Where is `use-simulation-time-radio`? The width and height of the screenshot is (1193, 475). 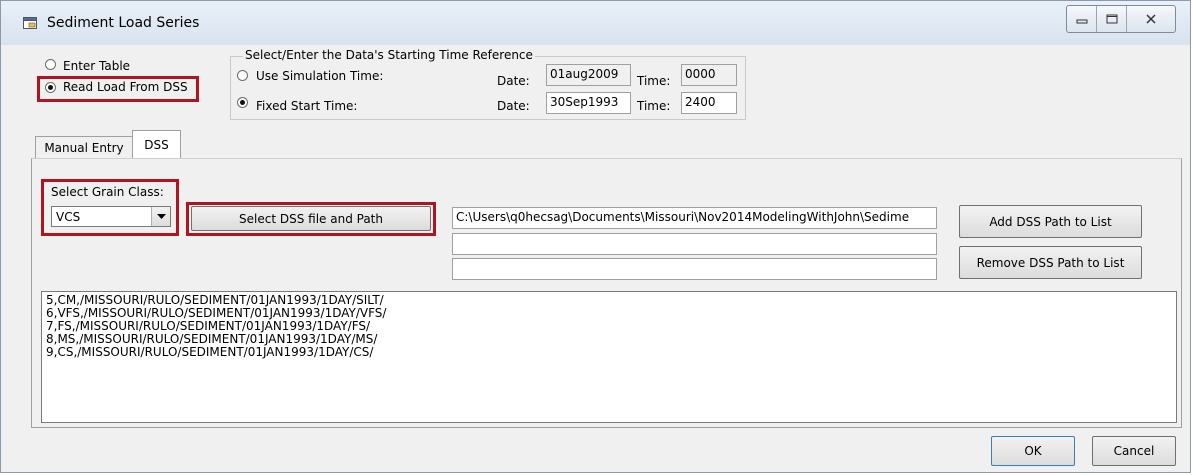
use-simulation-time-radio is located at coordinates (242, 75).